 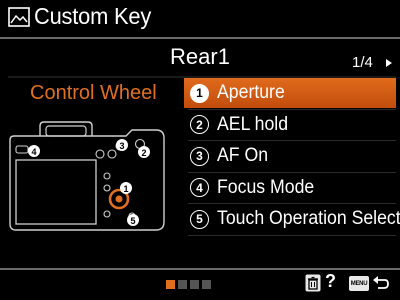 What do you see at coordinates (170, 284) in the screenshot?
I see `page-dot-active` at bounding box center [170, 284].